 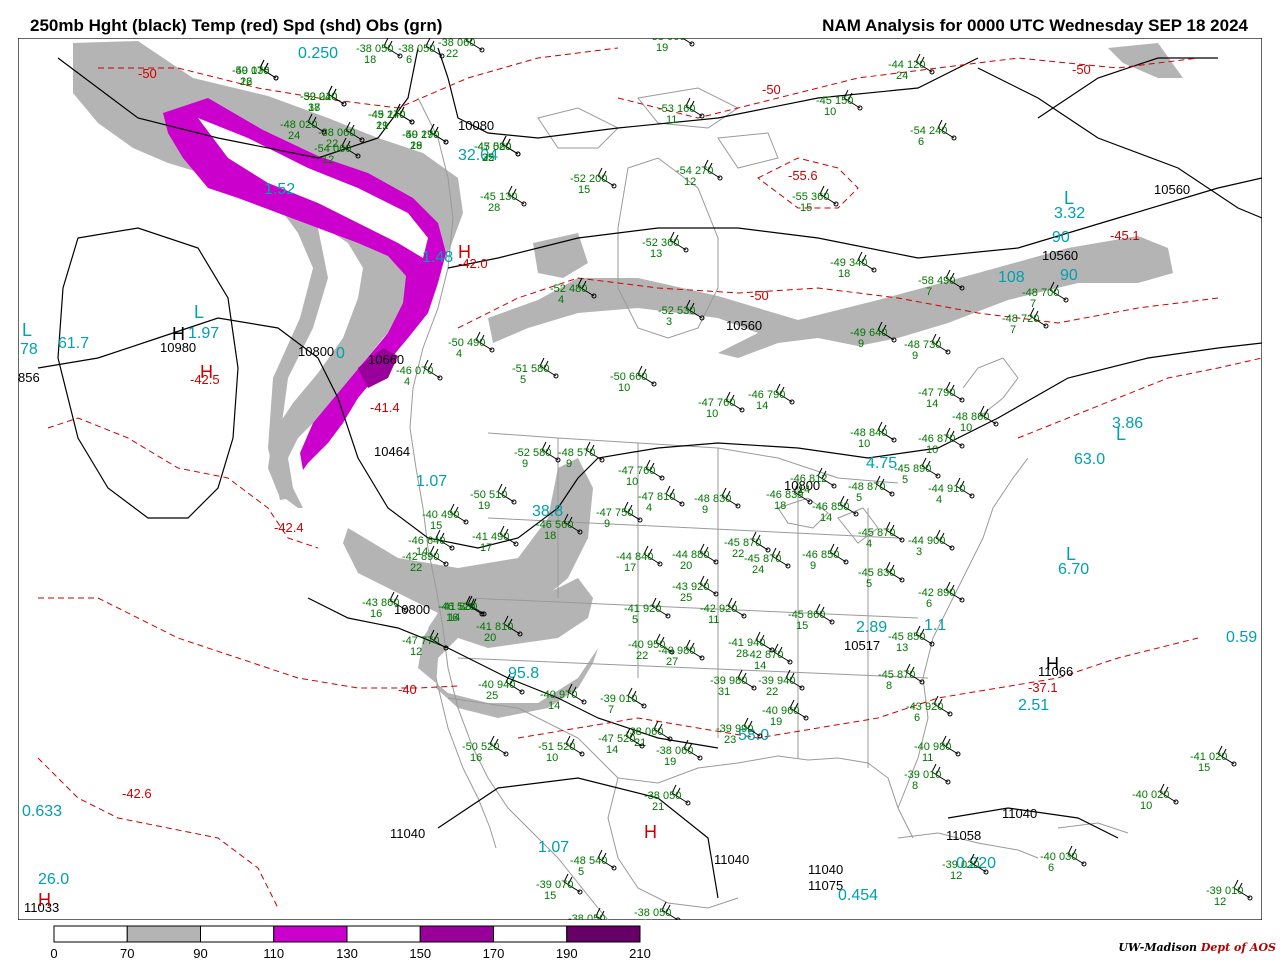 I want to click on obs-dewpoint-depression: 24, so click(x=902, y=76).